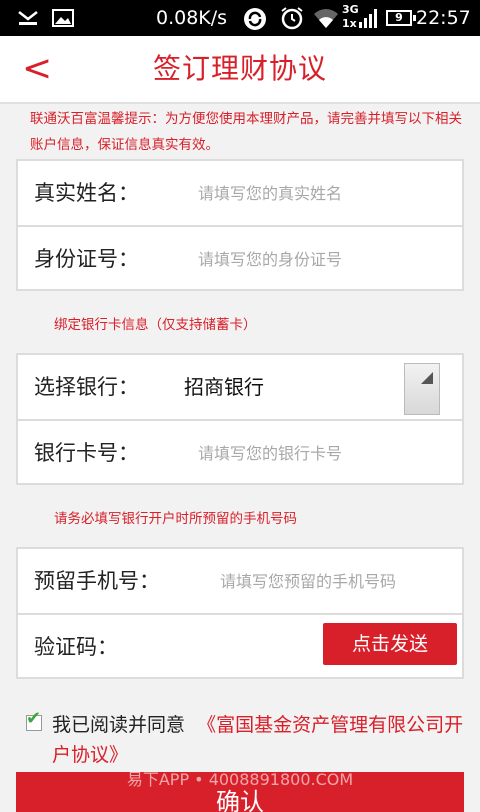 The width and height of the screenshot is (480, 812). Describe the element at coordinates (390, 644) in the screenshot. I see `send-code-button: 点击发送` at that location.